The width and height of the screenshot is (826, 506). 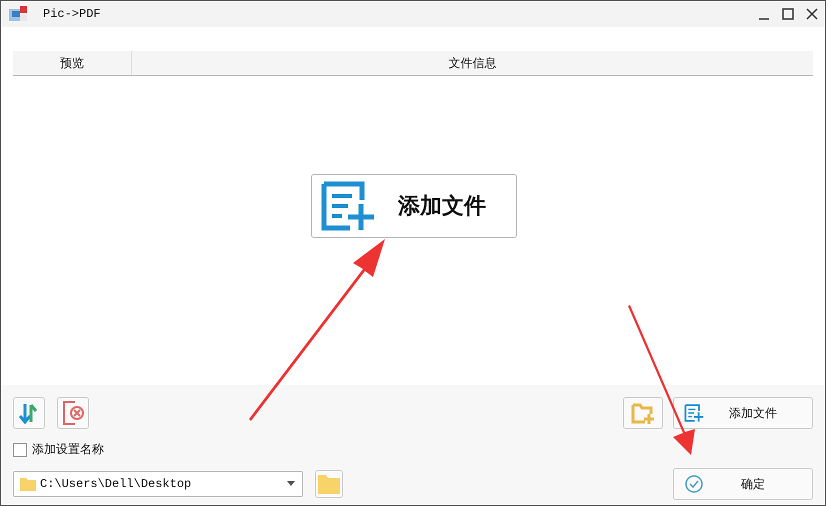 What do you see at coordinates (788, 14) in the screenshot?
I see `maximize-icon` at bounding box center [788, 14].